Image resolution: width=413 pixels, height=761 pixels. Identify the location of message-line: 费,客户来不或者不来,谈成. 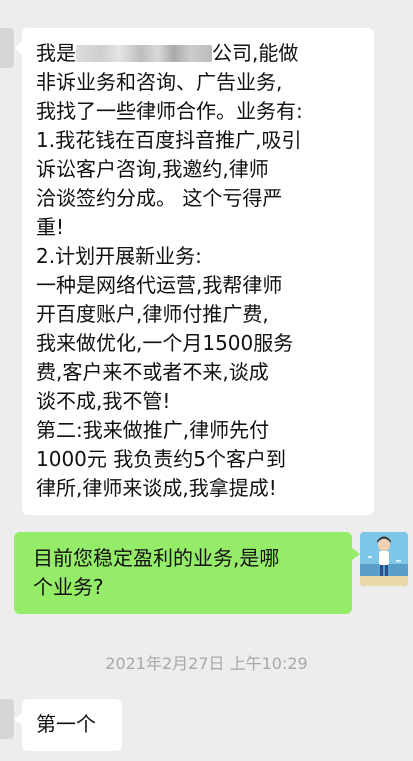
(152, 372).